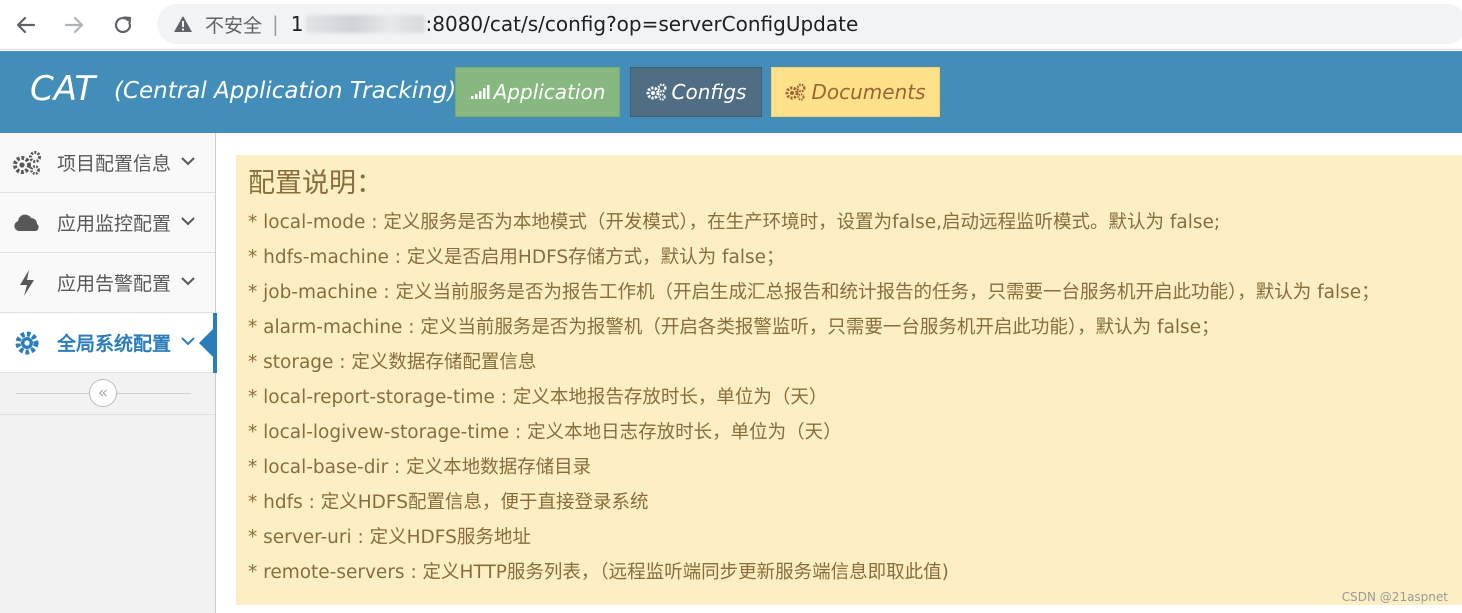  What do you see at coordinates (448, 502) in the screenshot?
I see `config-item-line: * hdfs : 定义HDFS配置信息，便于直接登录系统` at bounding box center [448, 502].